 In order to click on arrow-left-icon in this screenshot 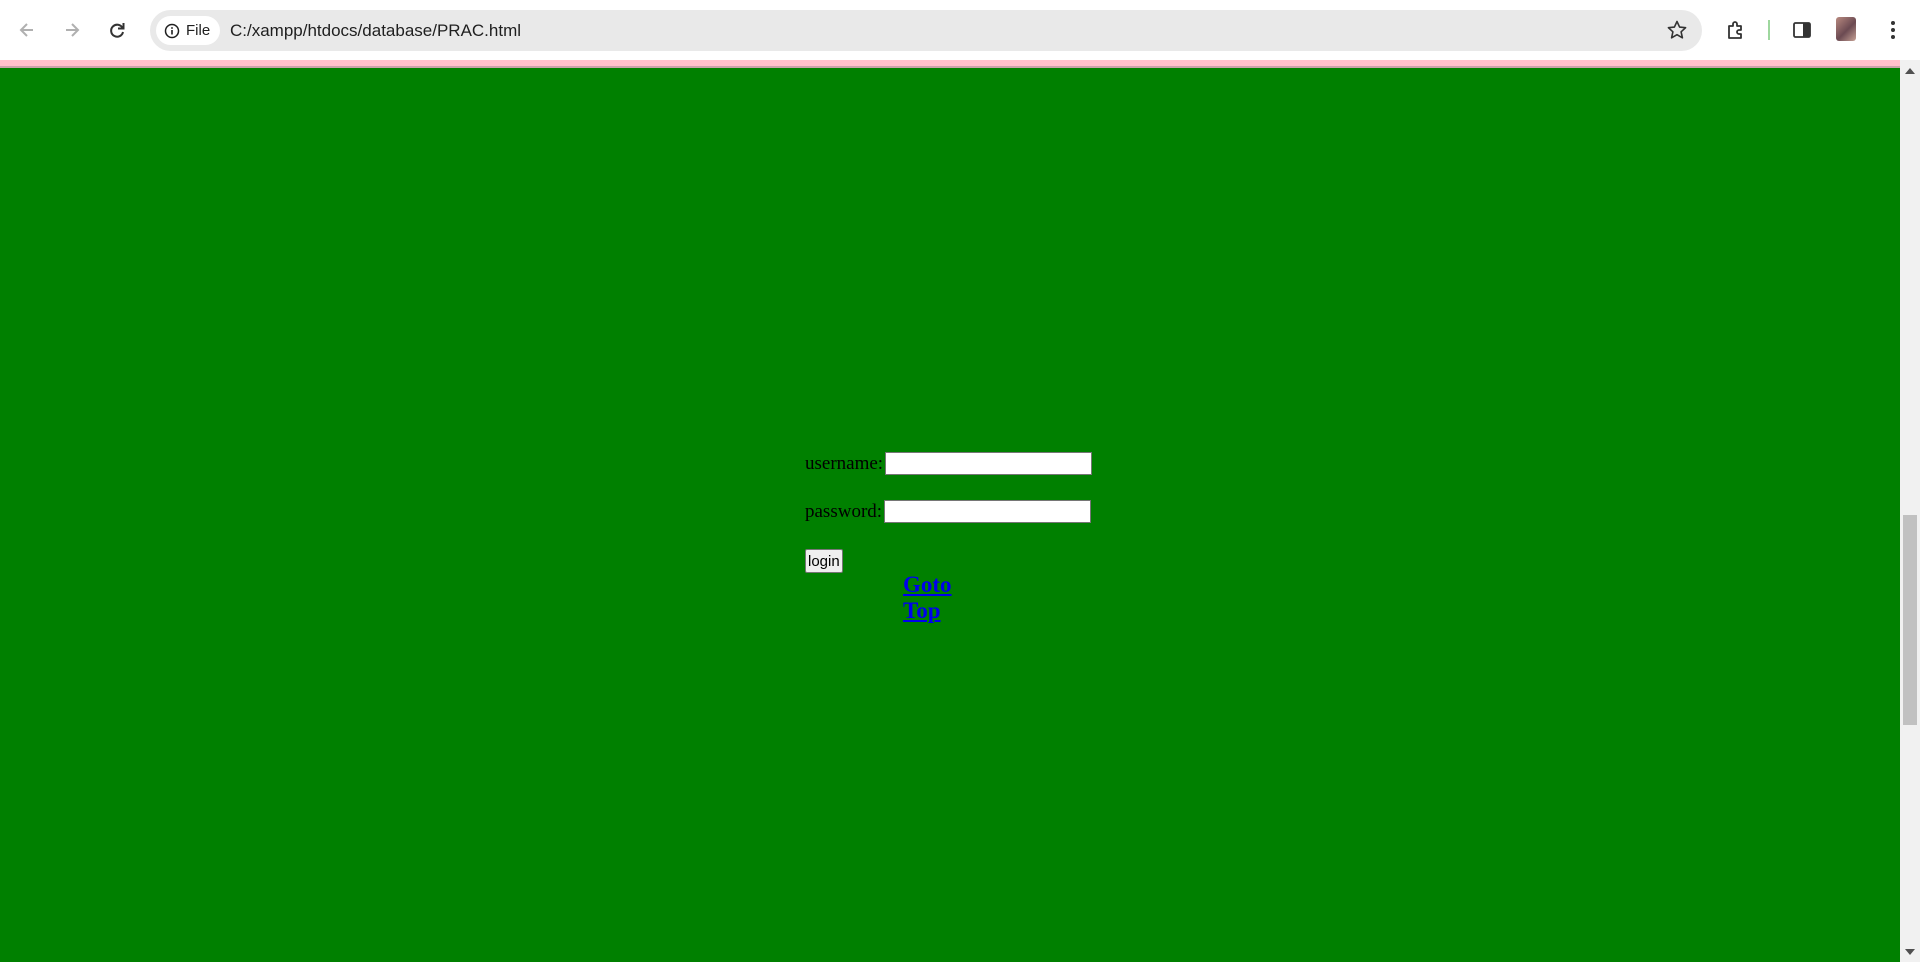, I will do `click(26, 30)`.